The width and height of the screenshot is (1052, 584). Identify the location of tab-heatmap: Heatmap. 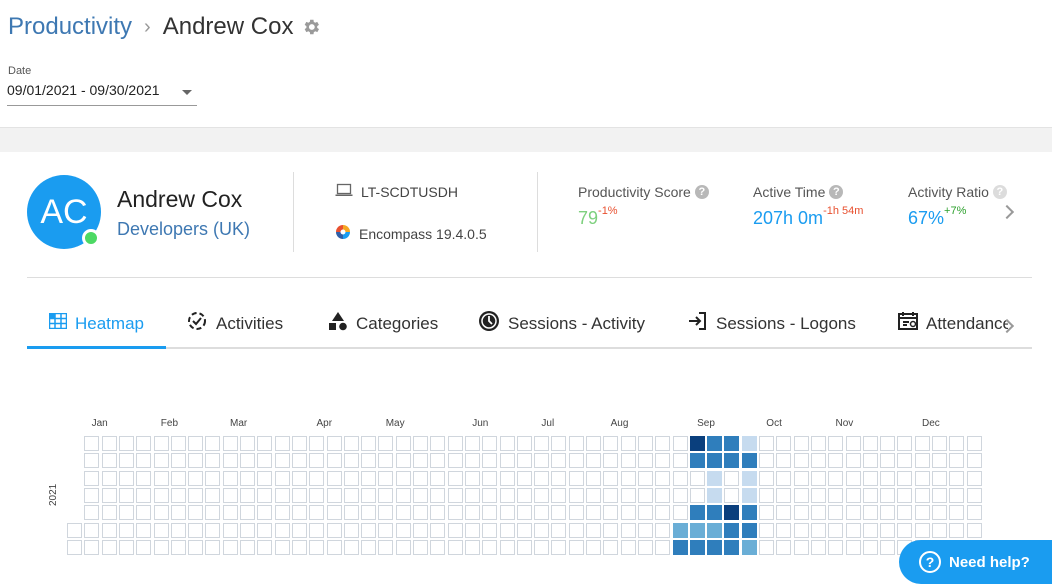
(96, 323).